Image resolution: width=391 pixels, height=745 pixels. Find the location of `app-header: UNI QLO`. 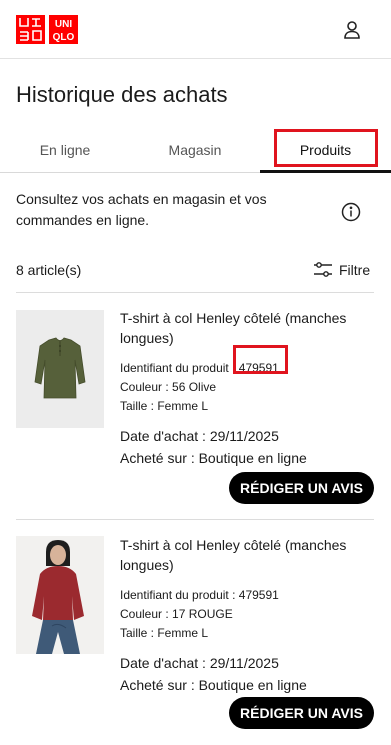

app-header: UNI QLO is located at coordinates (195, 29).